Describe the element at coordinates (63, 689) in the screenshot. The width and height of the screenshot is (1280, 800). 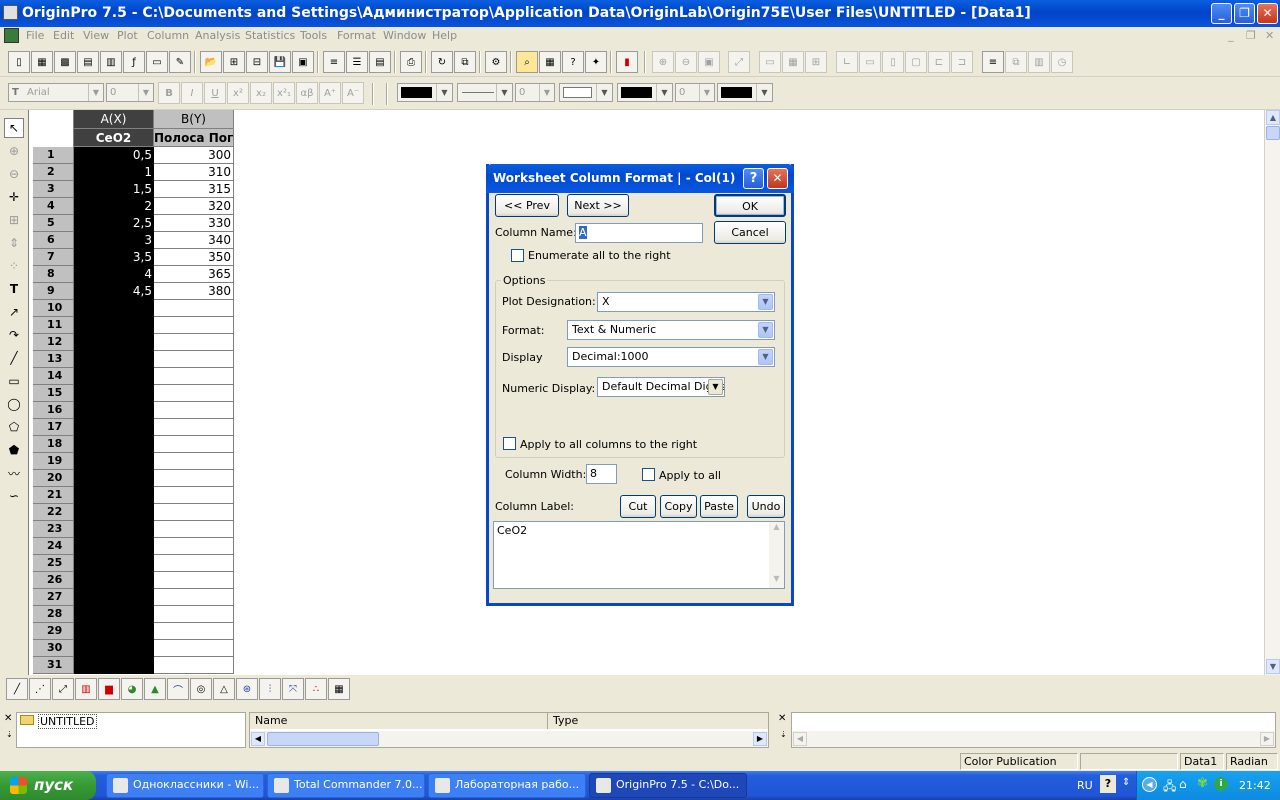
I see `line-symbol-plot-icon: ⤢` at that location.